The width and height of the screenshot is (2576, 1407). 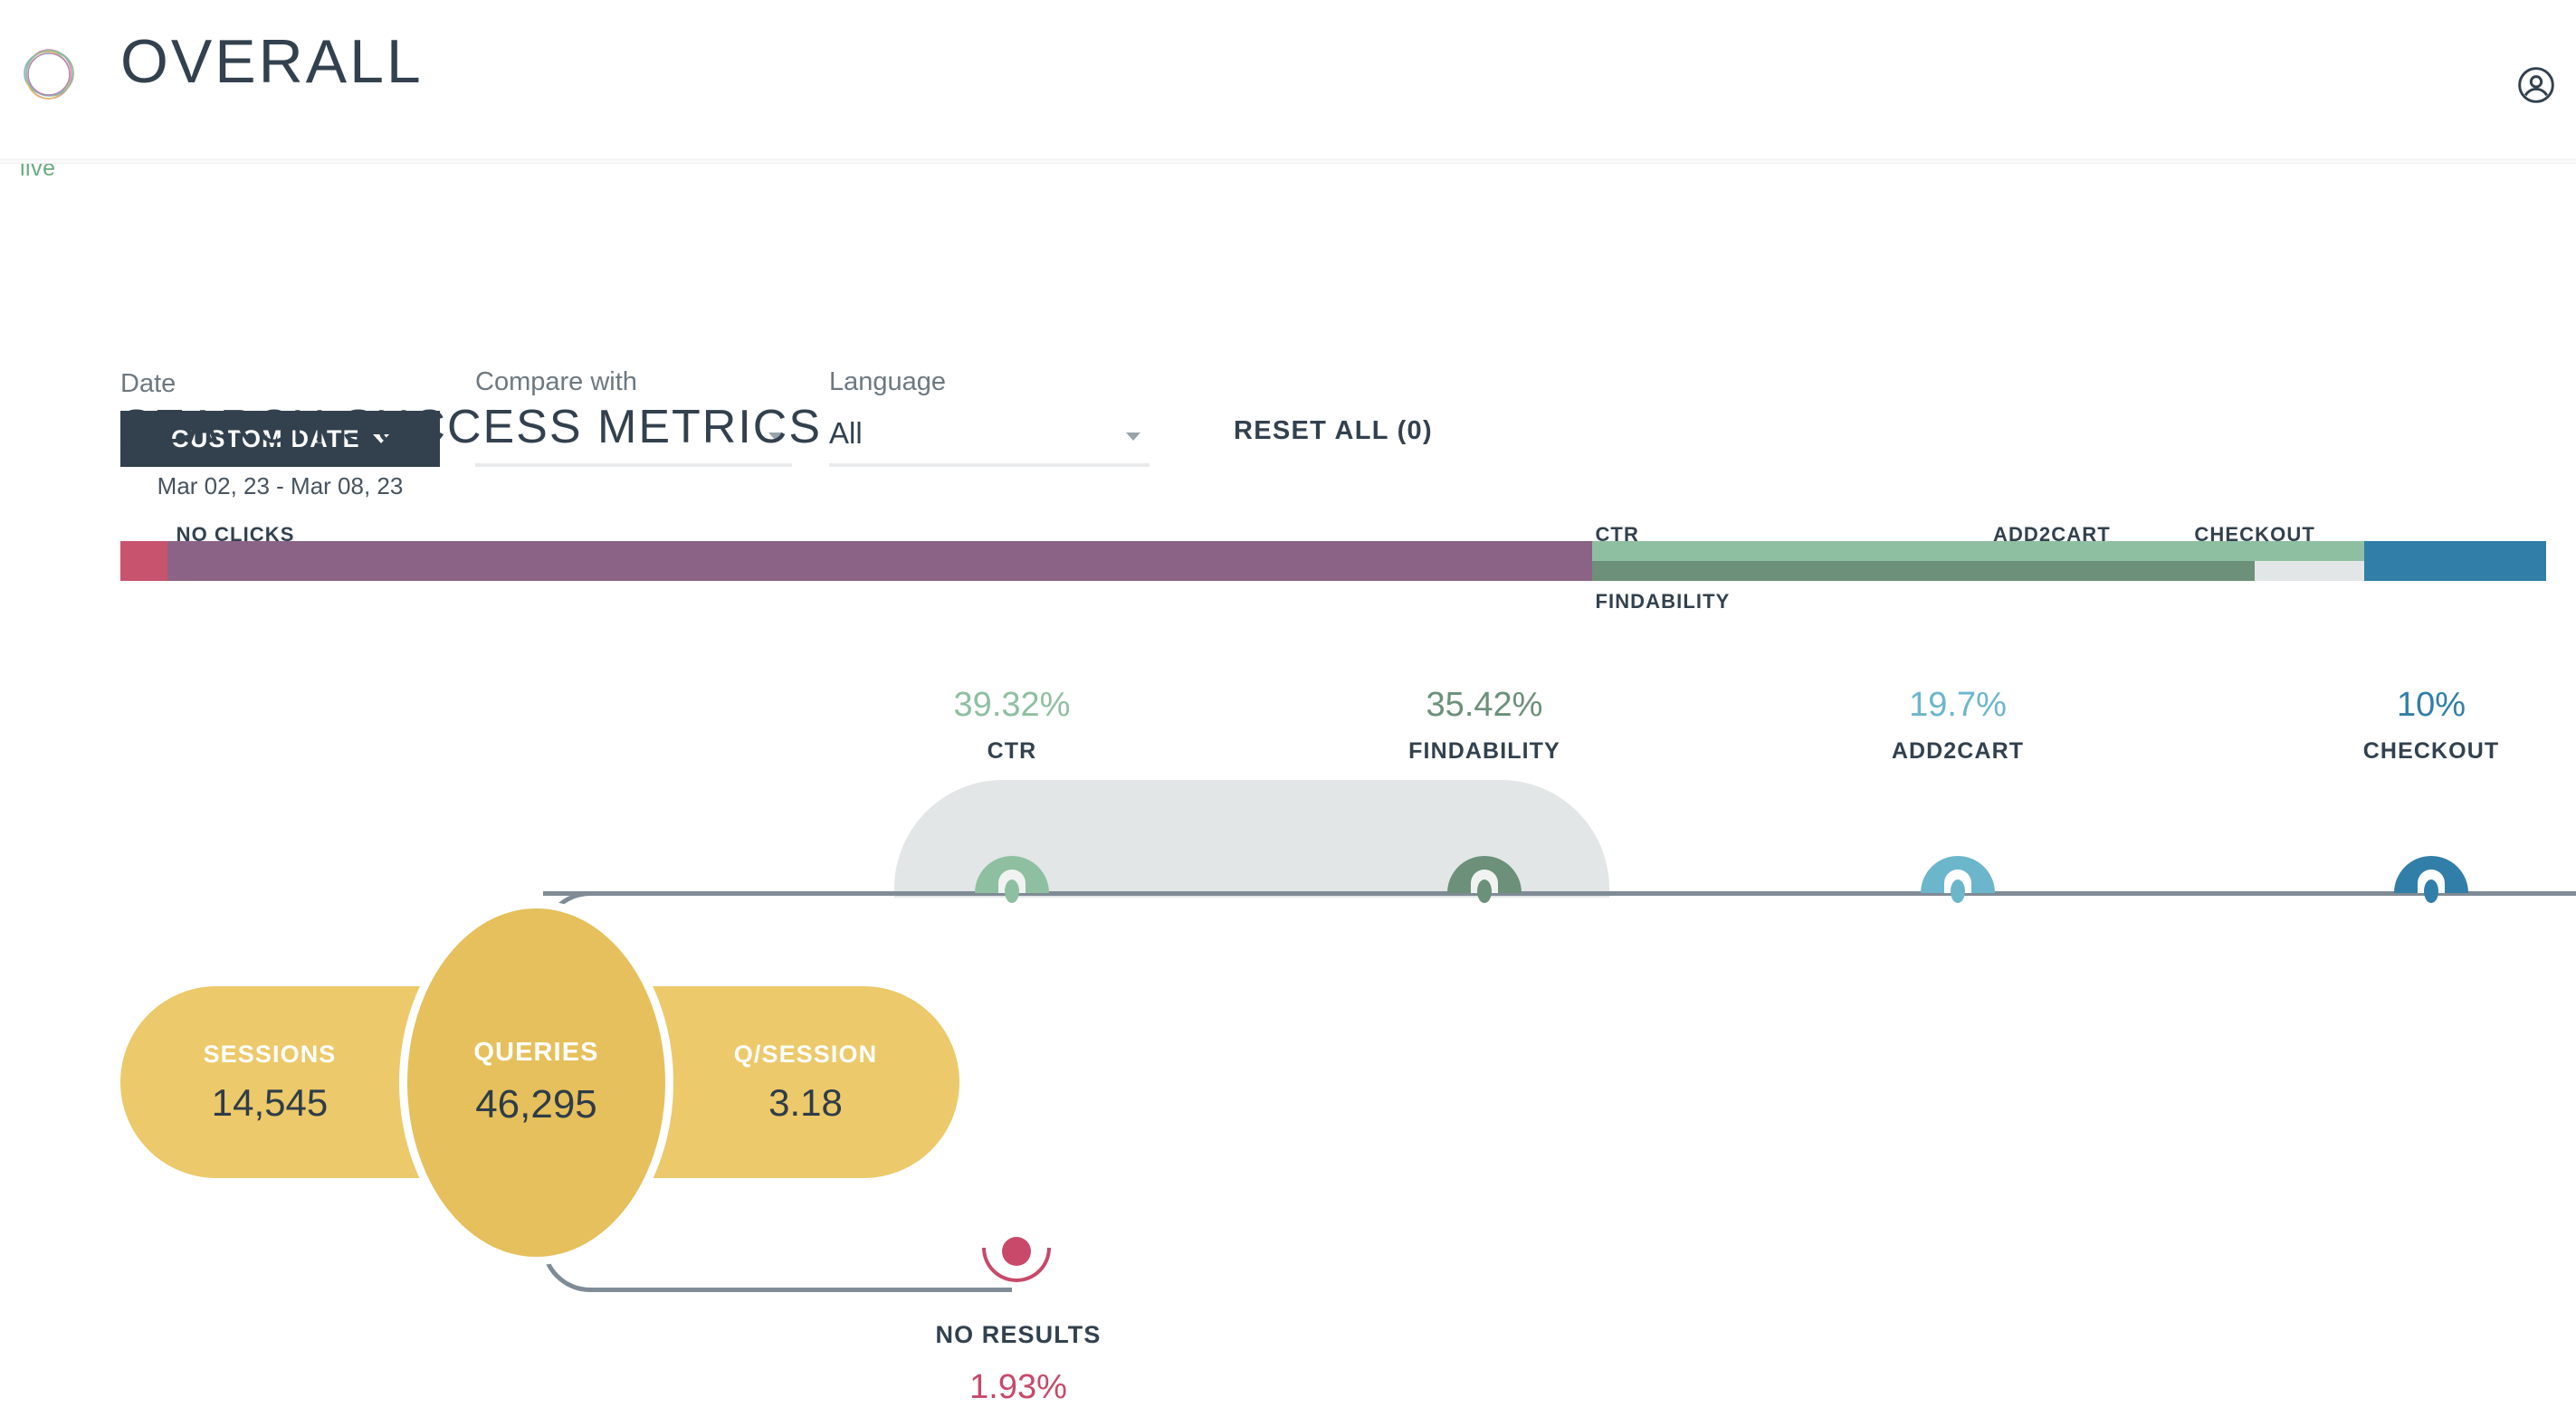 I want to click on account-circle-icon, so click(x=2536, y=85).